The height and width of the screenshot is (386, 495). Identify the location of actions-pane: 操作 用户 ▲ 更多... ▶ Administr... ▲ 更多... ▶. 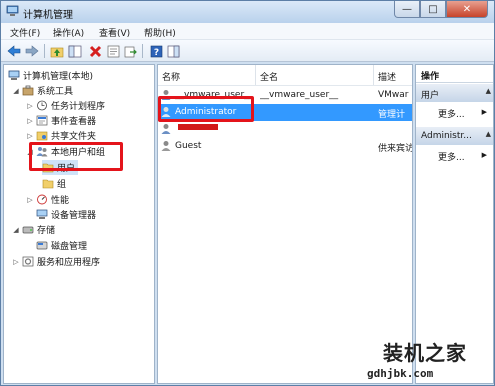
(454, 224).